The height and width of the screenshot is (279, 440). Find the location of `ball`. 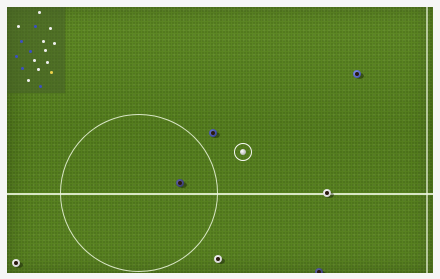

ball is located at coordinates (243, 152).